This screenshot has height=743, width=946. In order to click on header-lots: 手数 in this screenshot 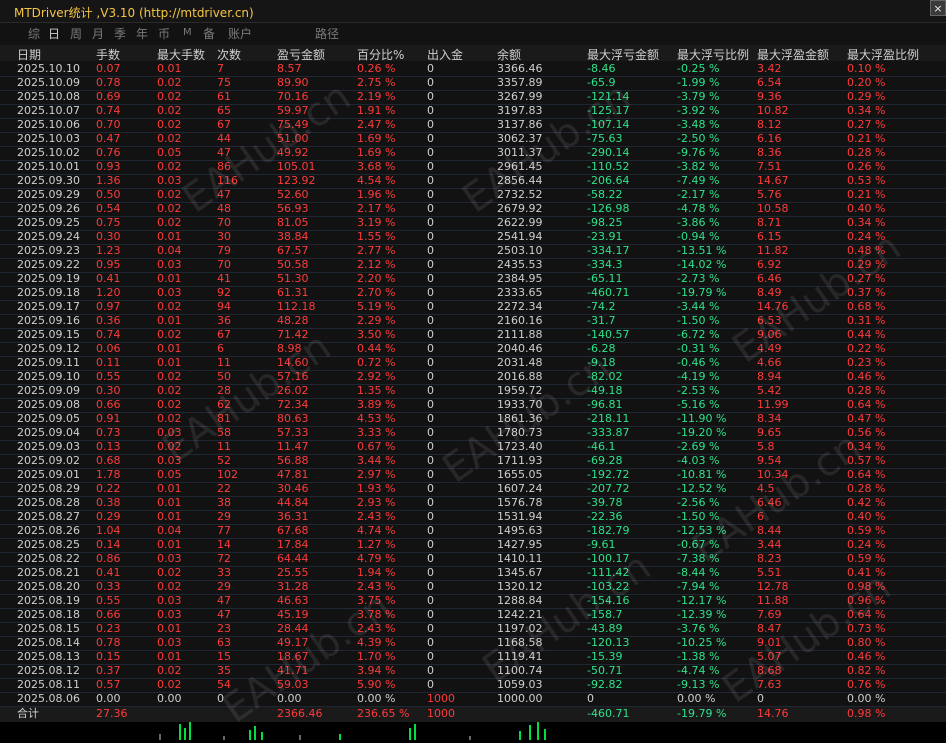, I will do `click(108, 54)`.